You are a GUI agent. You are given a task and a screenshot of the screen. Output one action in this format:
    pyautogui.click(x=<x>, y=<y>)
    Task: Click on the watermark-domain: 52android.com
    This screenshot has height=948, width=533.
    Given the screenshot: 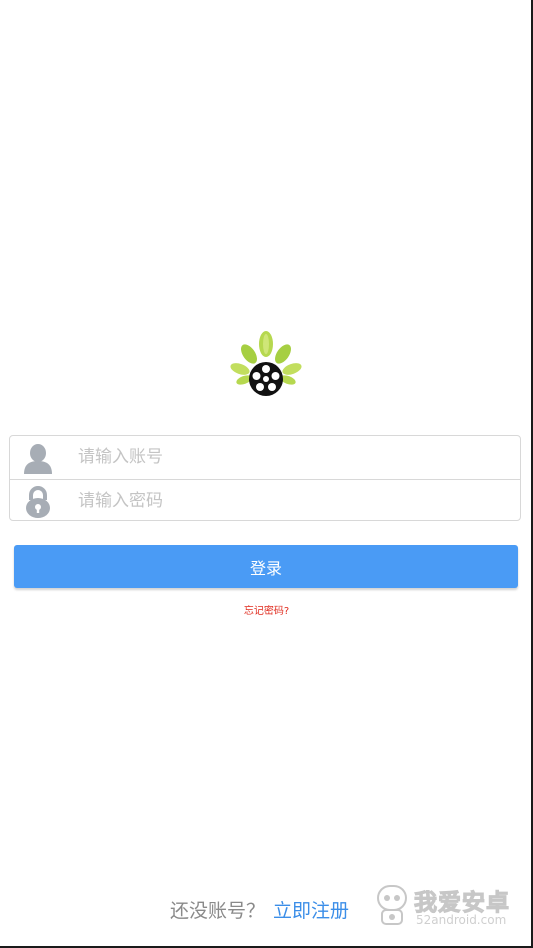 What is the action you would take?
    pyautogui.click(x=461, y=920)
    